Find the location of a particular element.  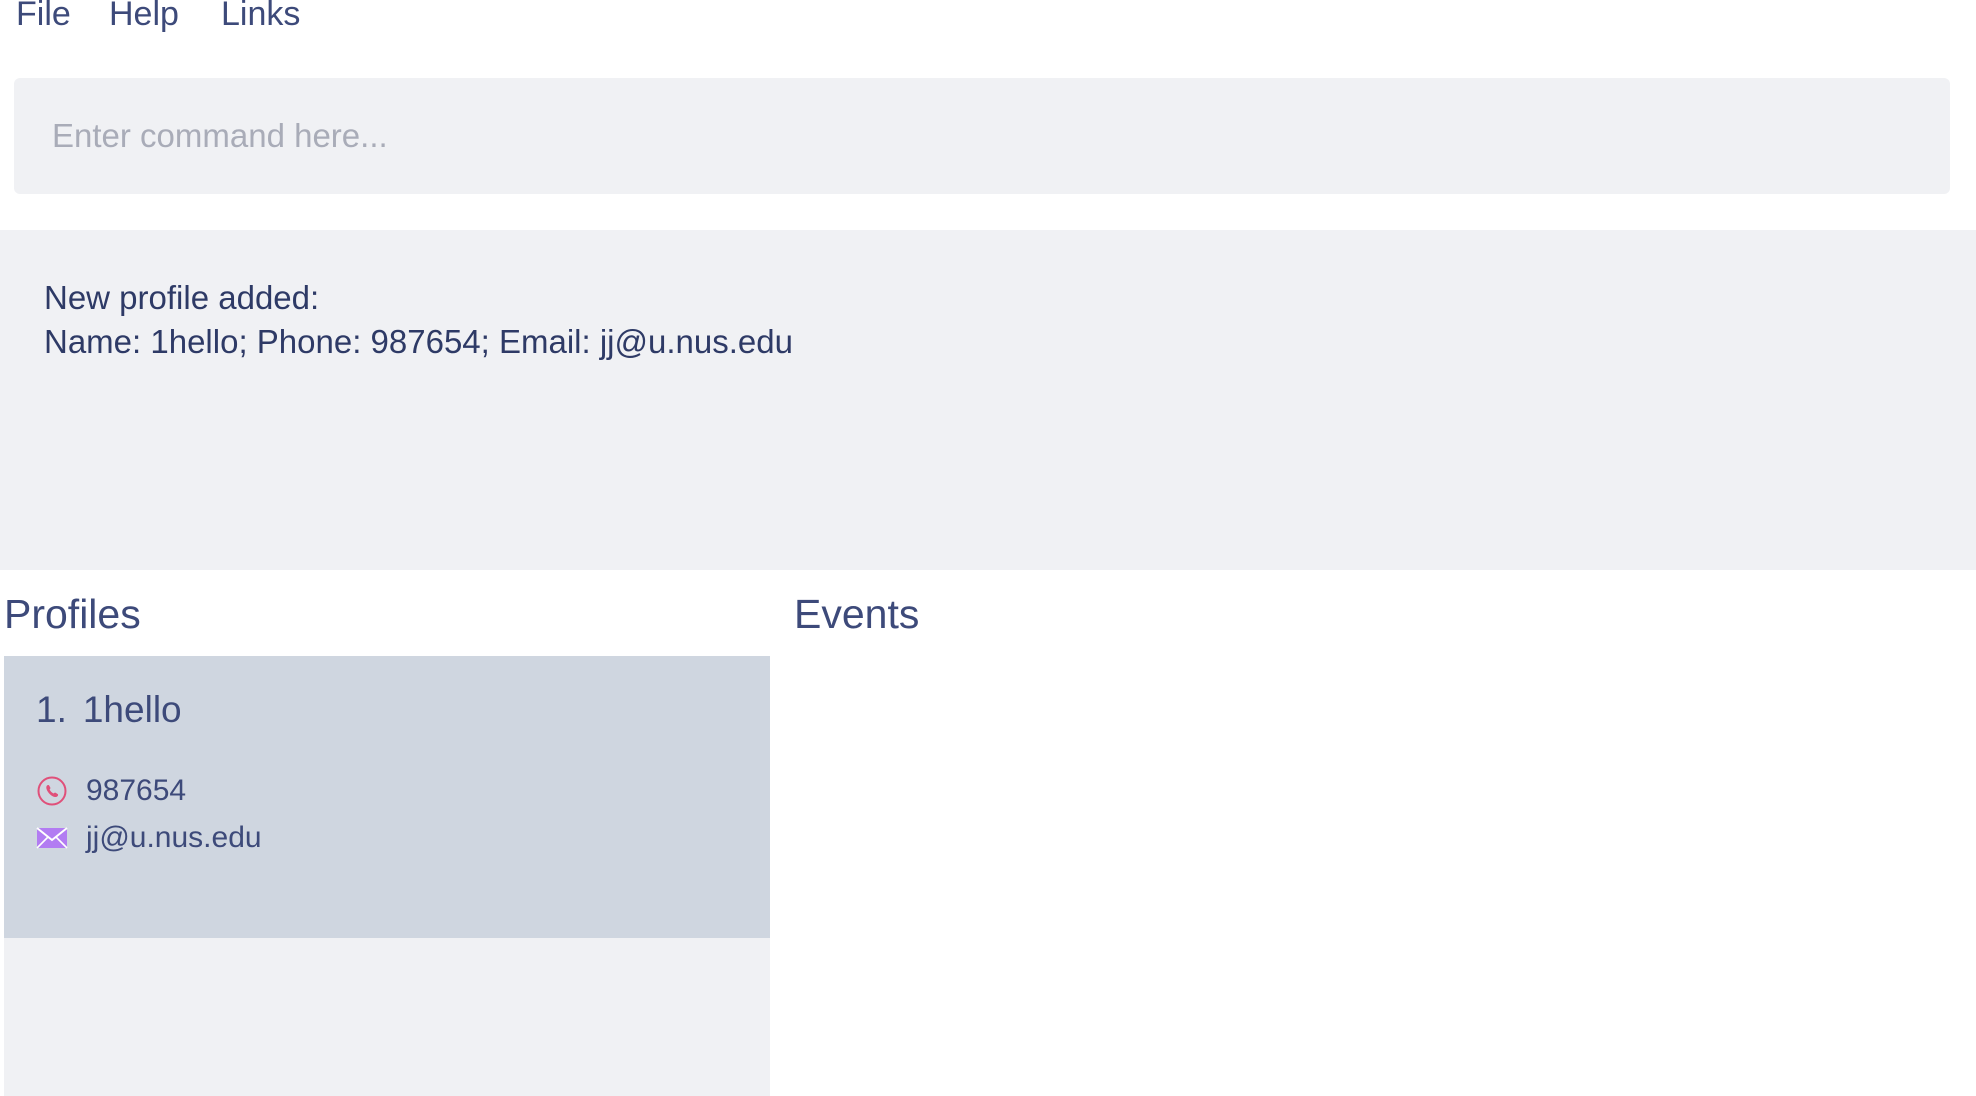

menu-help: Help is located at coordinates (144, 18).